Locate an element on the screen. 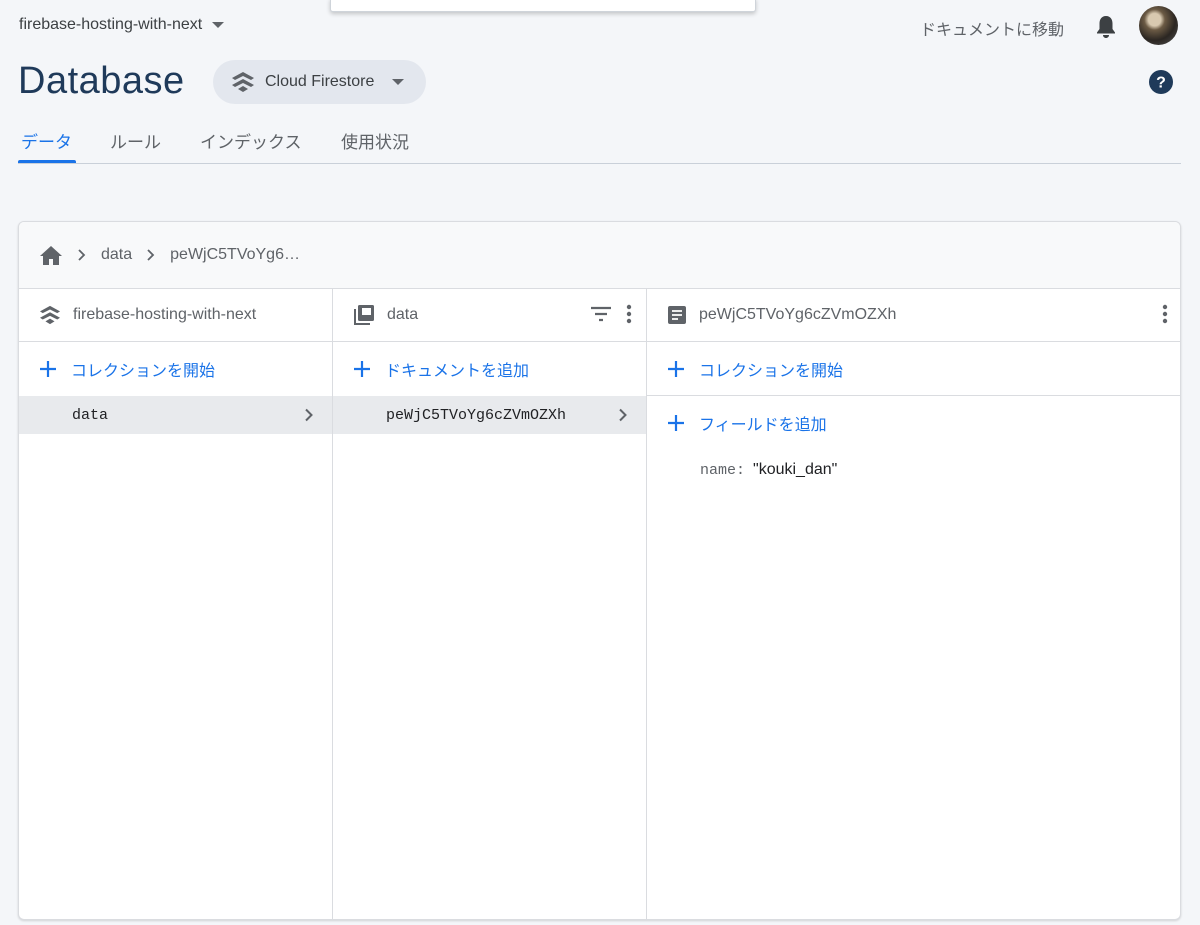  database-selector-label: Cloud Firestore is located at coordinates (320, 81).